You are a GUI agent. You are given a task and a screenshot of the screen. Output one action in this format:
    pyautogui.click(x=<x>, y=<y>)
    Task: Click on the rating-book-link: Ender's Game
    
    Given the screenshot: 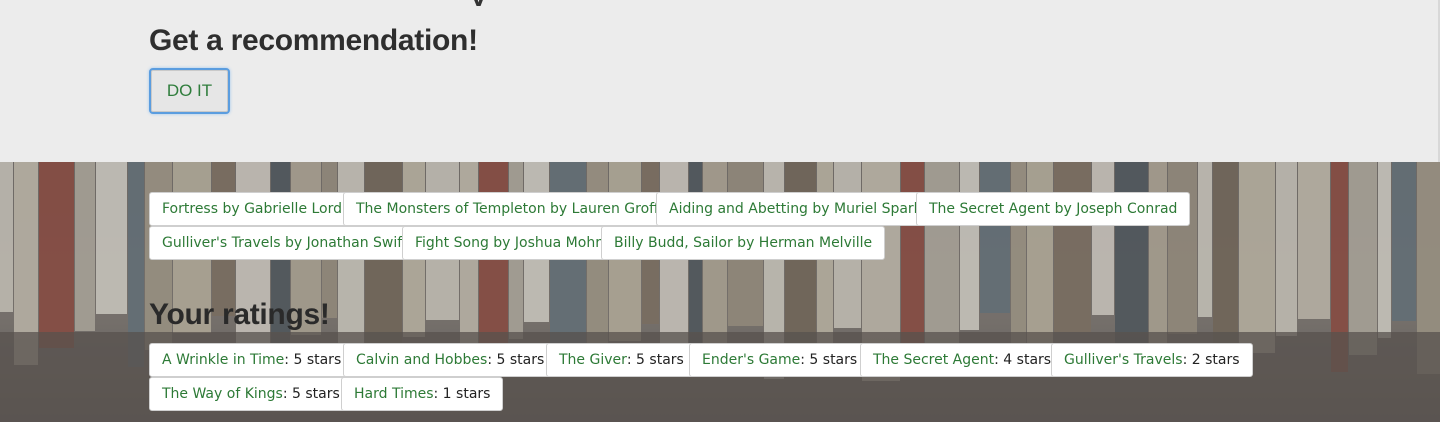 What is the action you would take?
    pyautogui.click(x=751, y=360)
    